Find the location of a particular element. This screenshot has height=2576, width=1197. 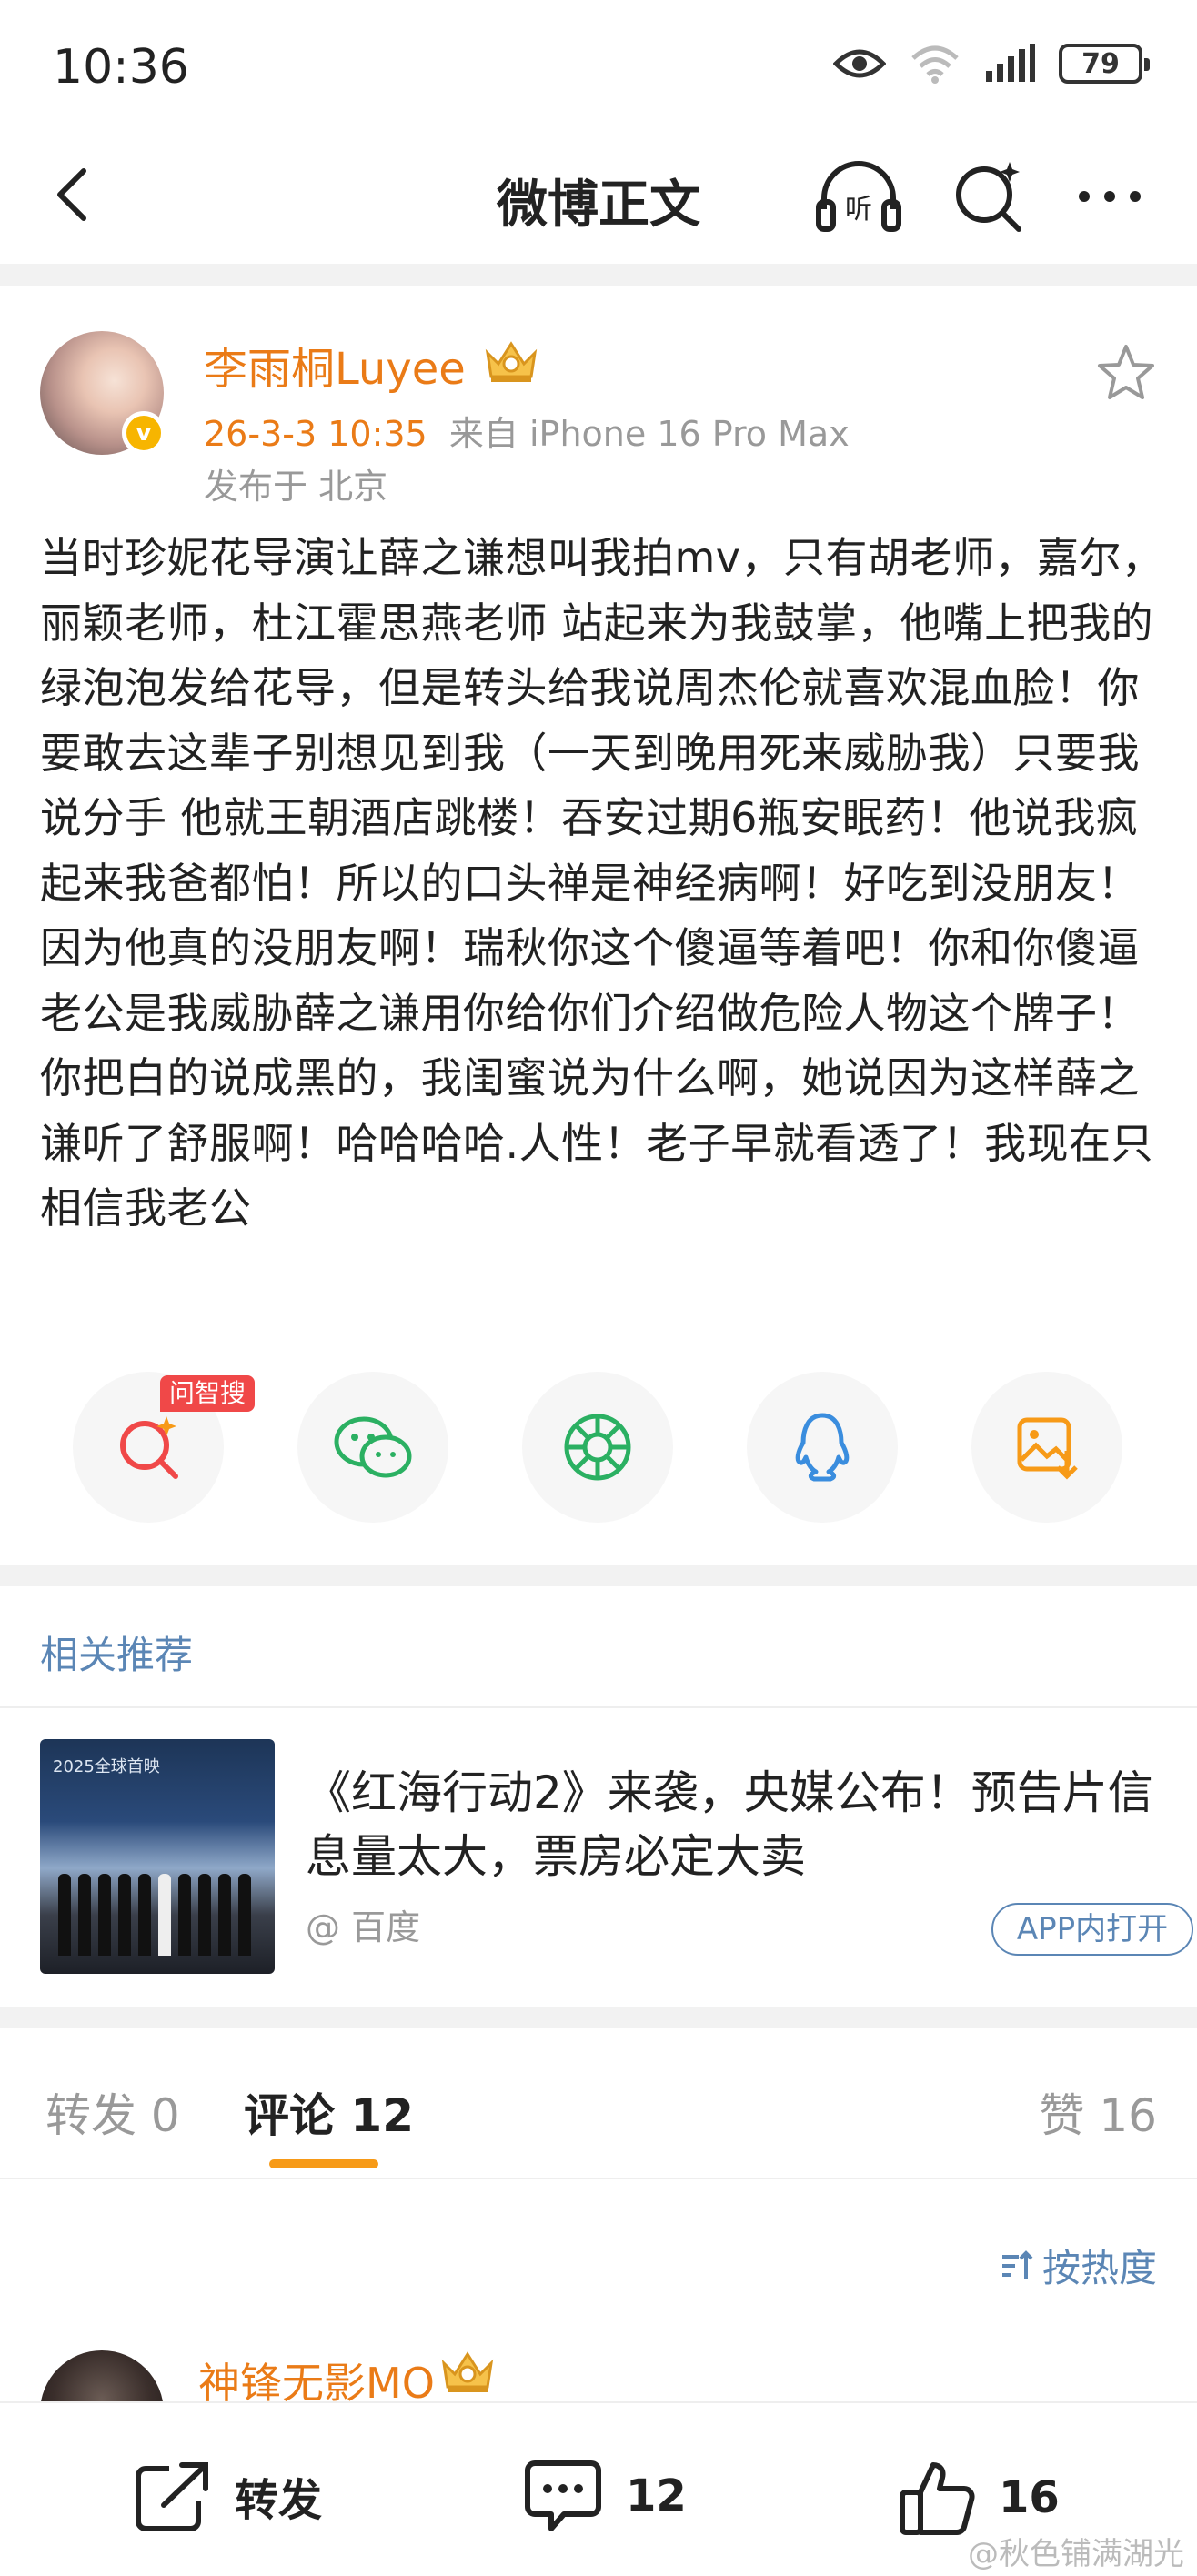

share-save-image-button is located at coordinates (1046, 1447).